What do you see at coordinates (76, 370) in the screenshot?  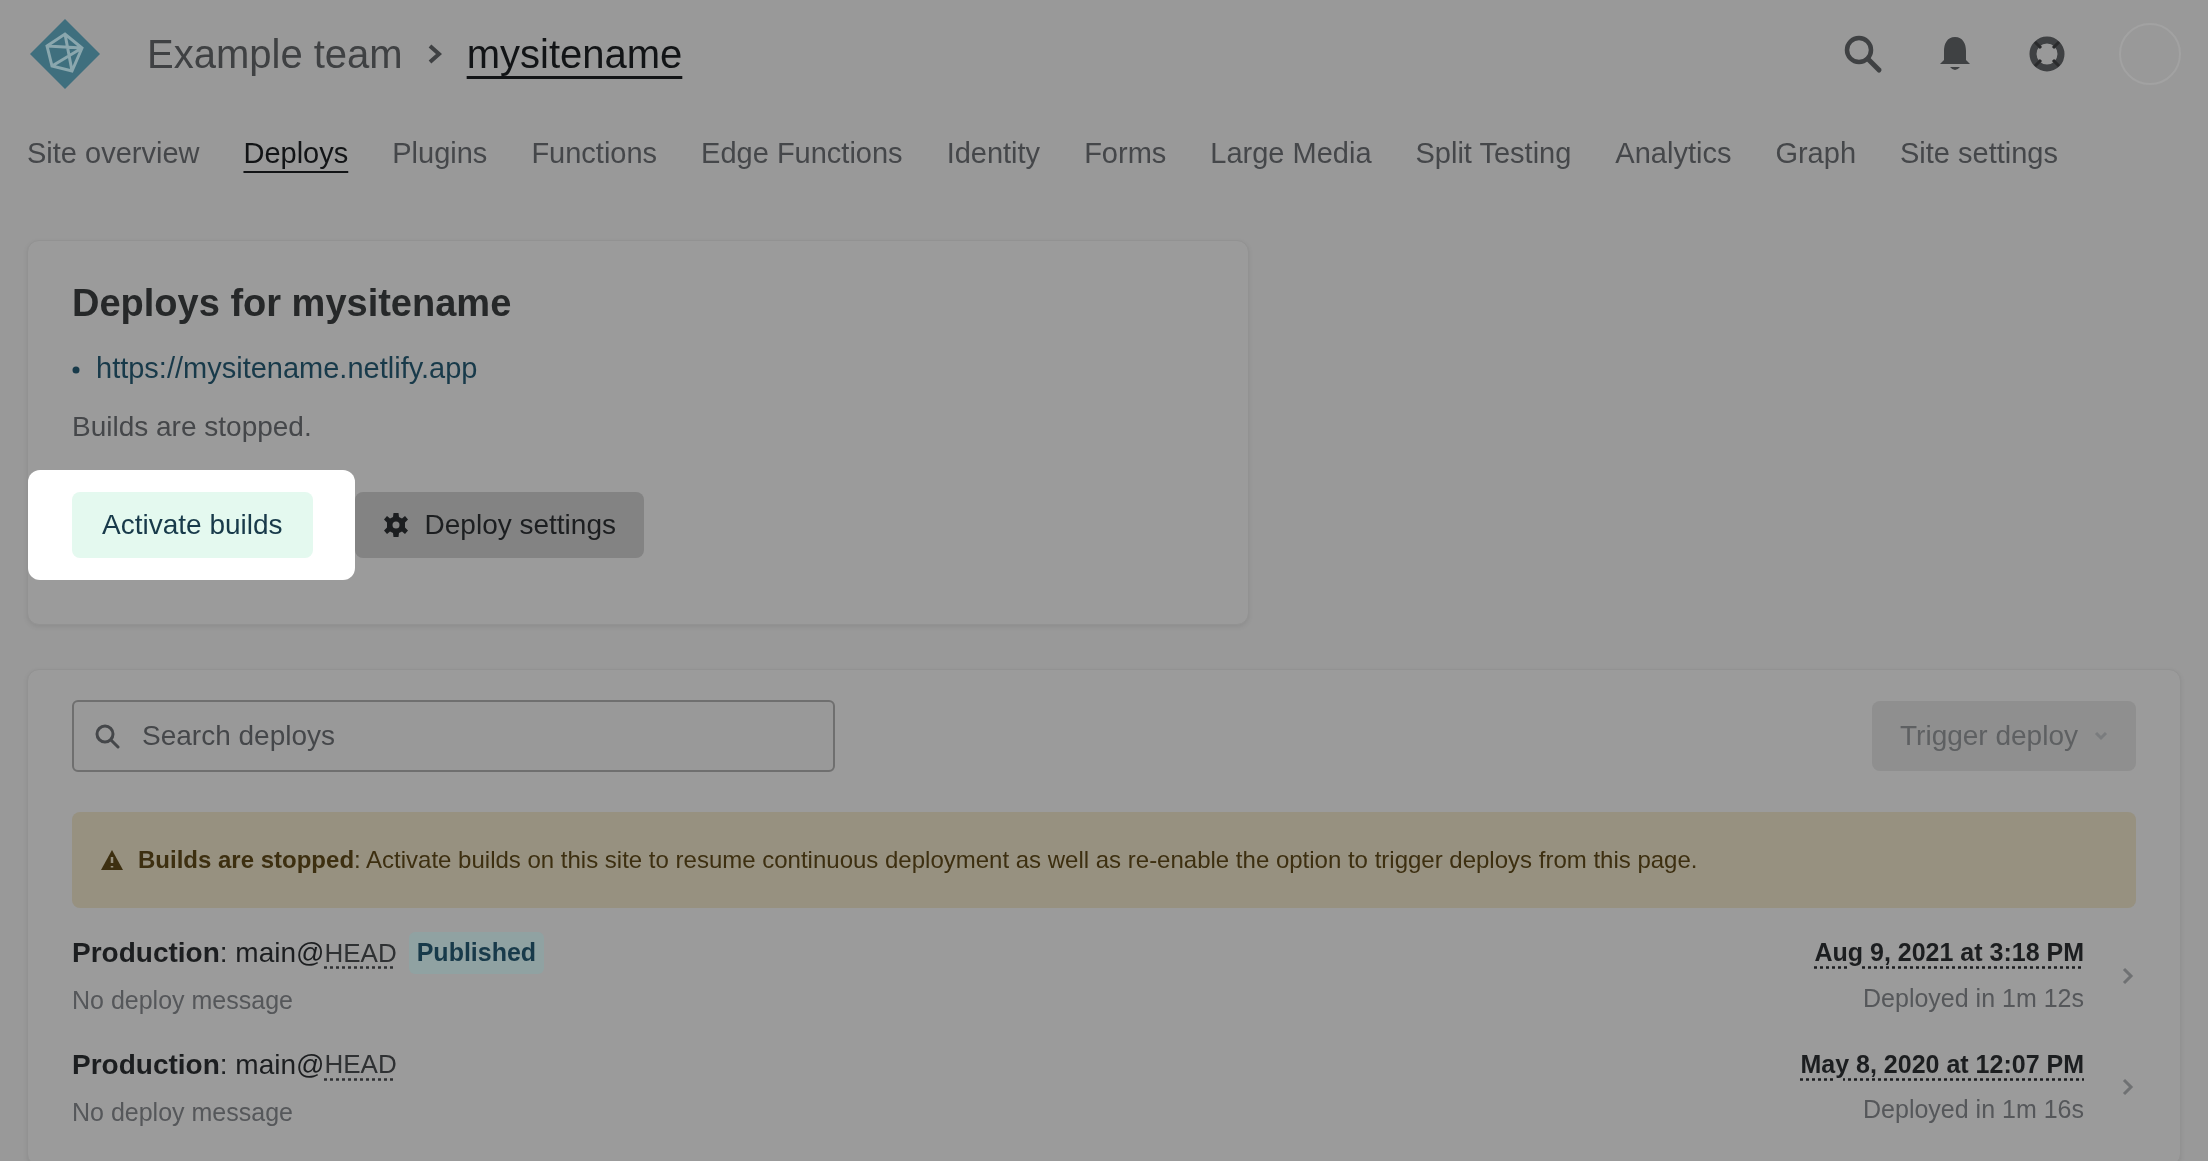 I see `bullet-icon` at bounding box center [76, 370].